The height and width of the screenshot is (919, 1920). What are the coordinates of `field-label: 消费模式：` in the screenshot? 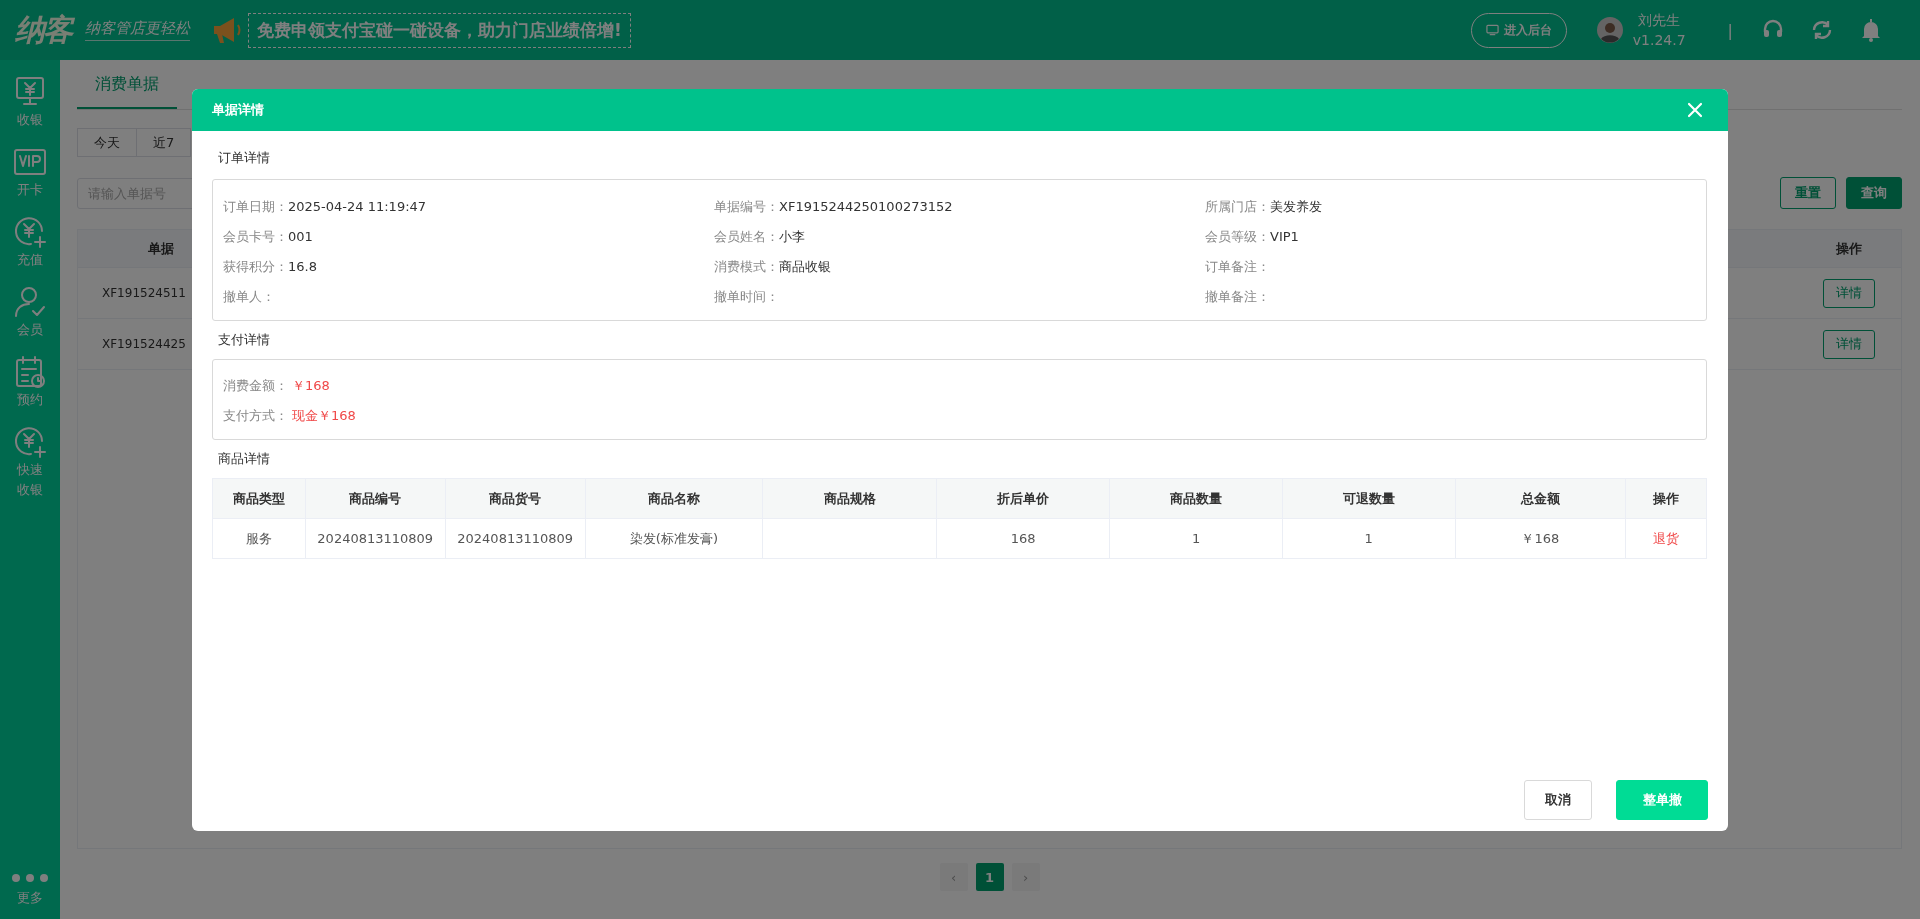 It's located at (746, 266).